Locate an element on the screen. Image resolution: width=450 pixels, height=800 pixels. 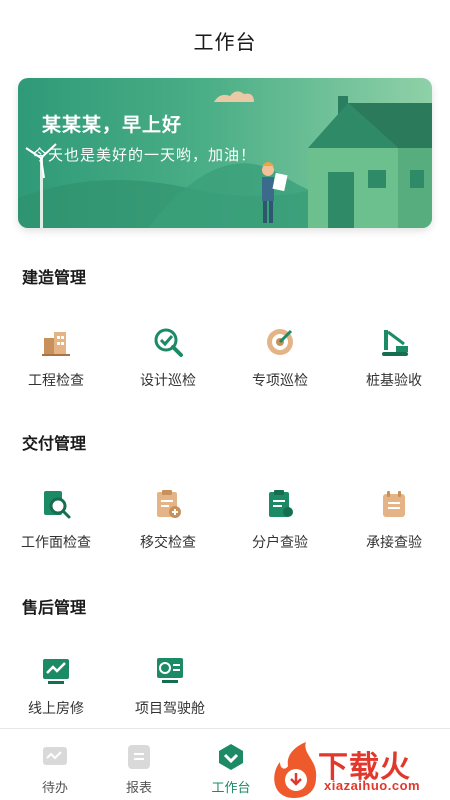
tile-label: 分户查验 is located at coordinates (280, 542).